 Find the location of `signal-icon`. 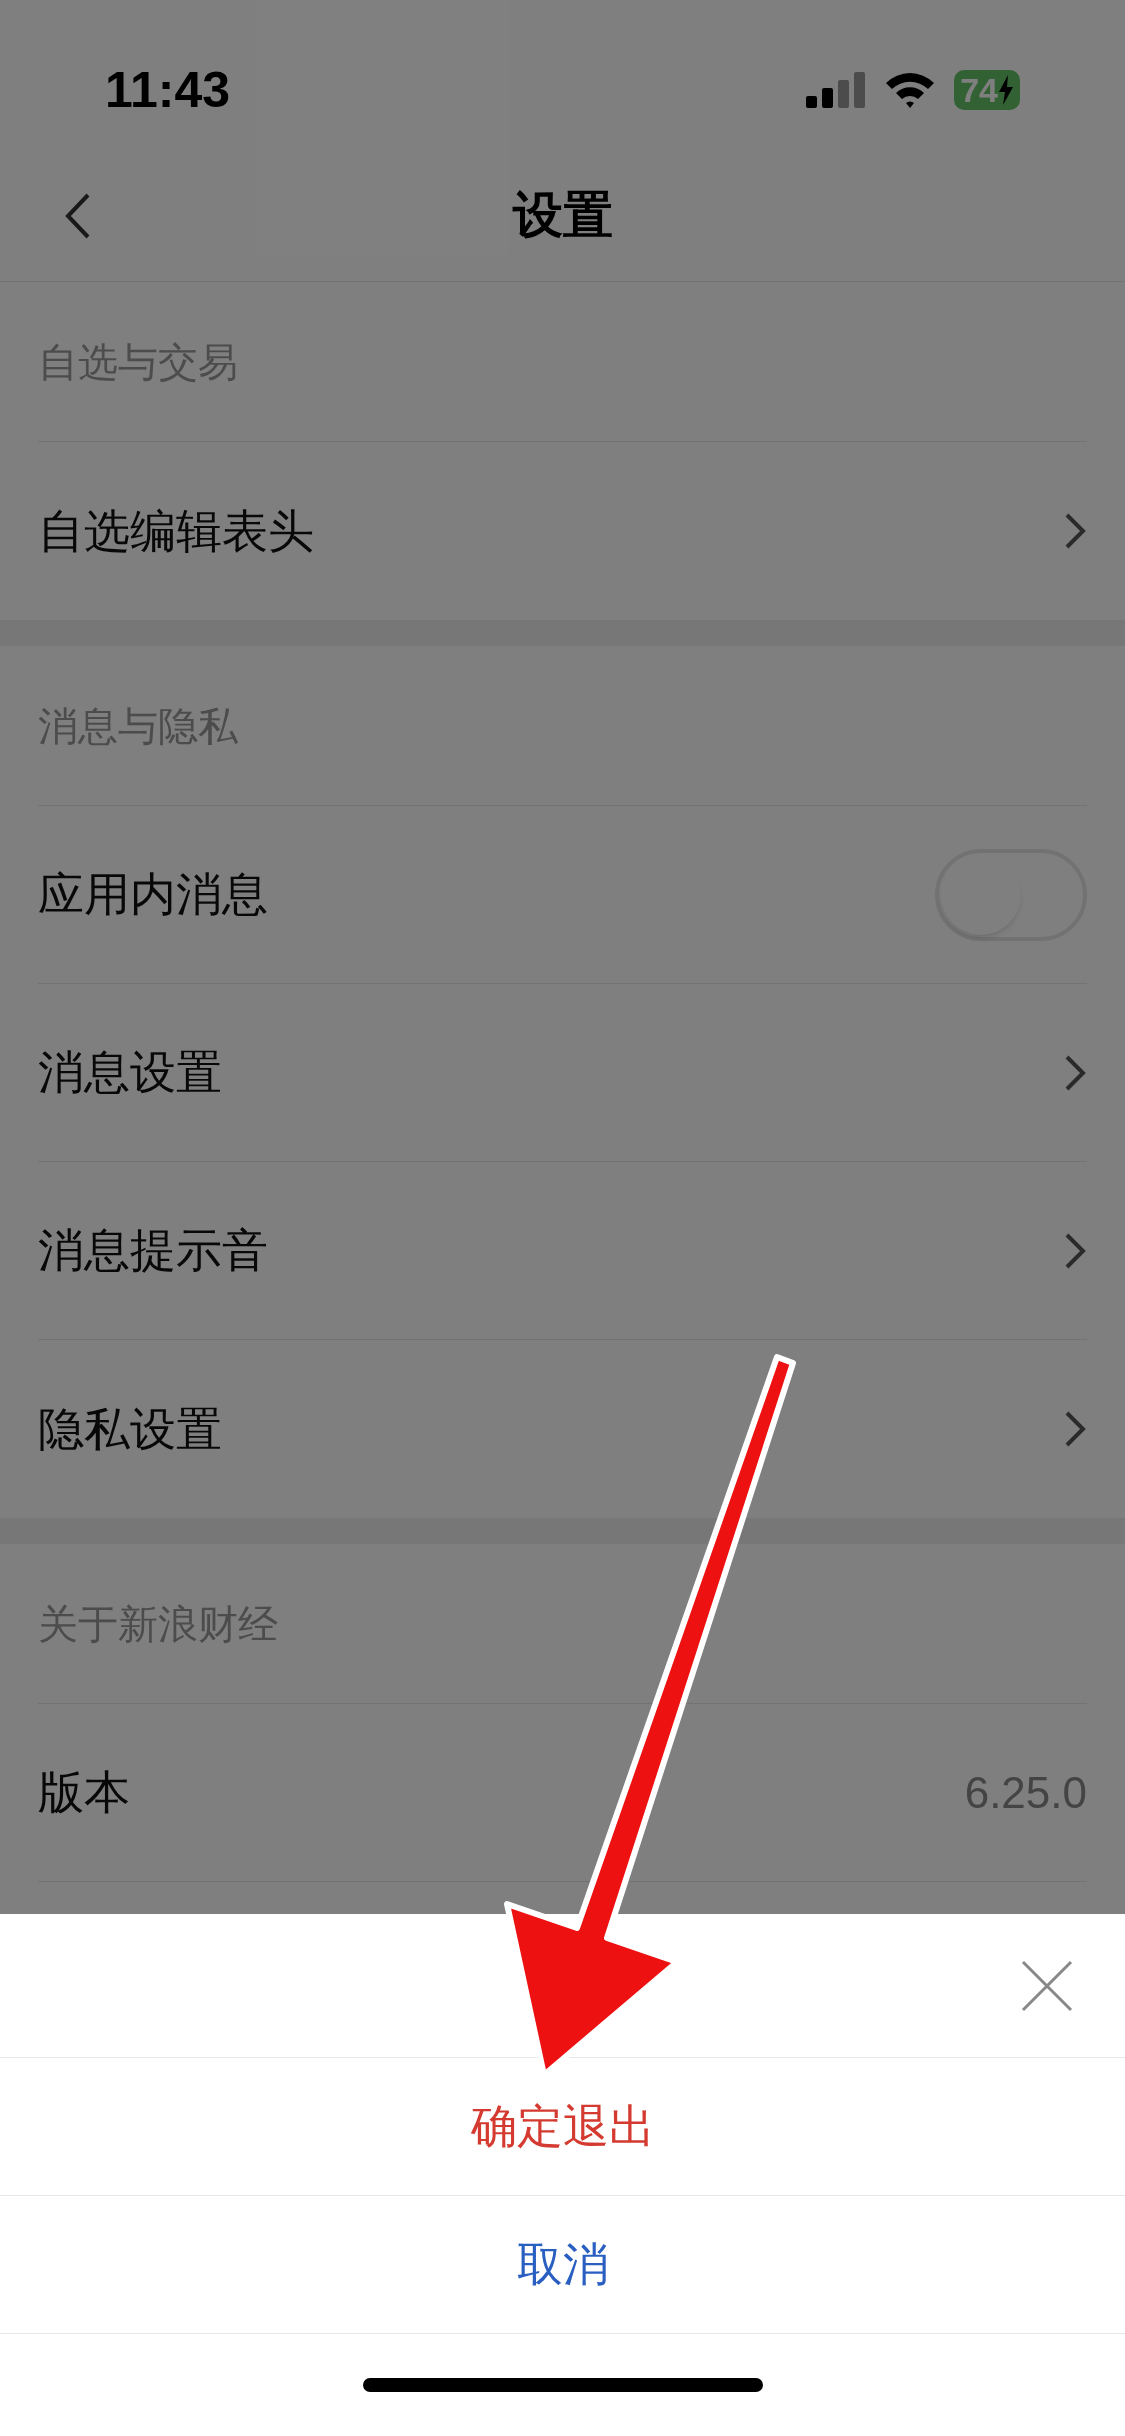

signal-icon is located at coordinates (836, 90).